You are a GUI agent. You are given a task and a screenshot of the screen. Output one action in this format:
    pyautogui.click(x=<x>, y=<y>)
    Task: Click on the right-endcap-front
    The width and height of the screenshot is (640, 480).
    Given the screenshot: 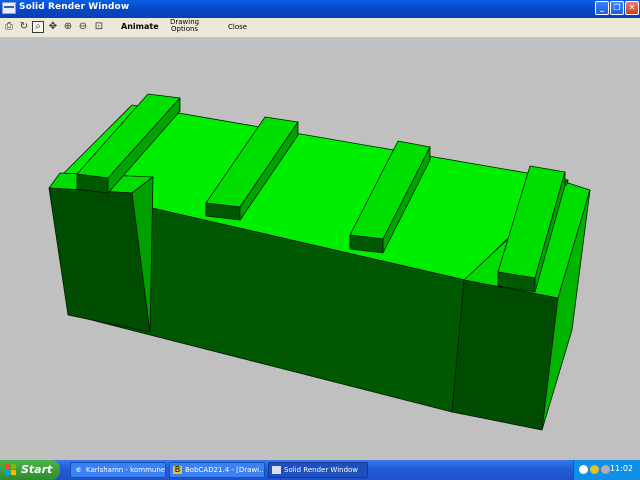 What is the action you would take?
    pyautogui.click(x=505, y=355)
    